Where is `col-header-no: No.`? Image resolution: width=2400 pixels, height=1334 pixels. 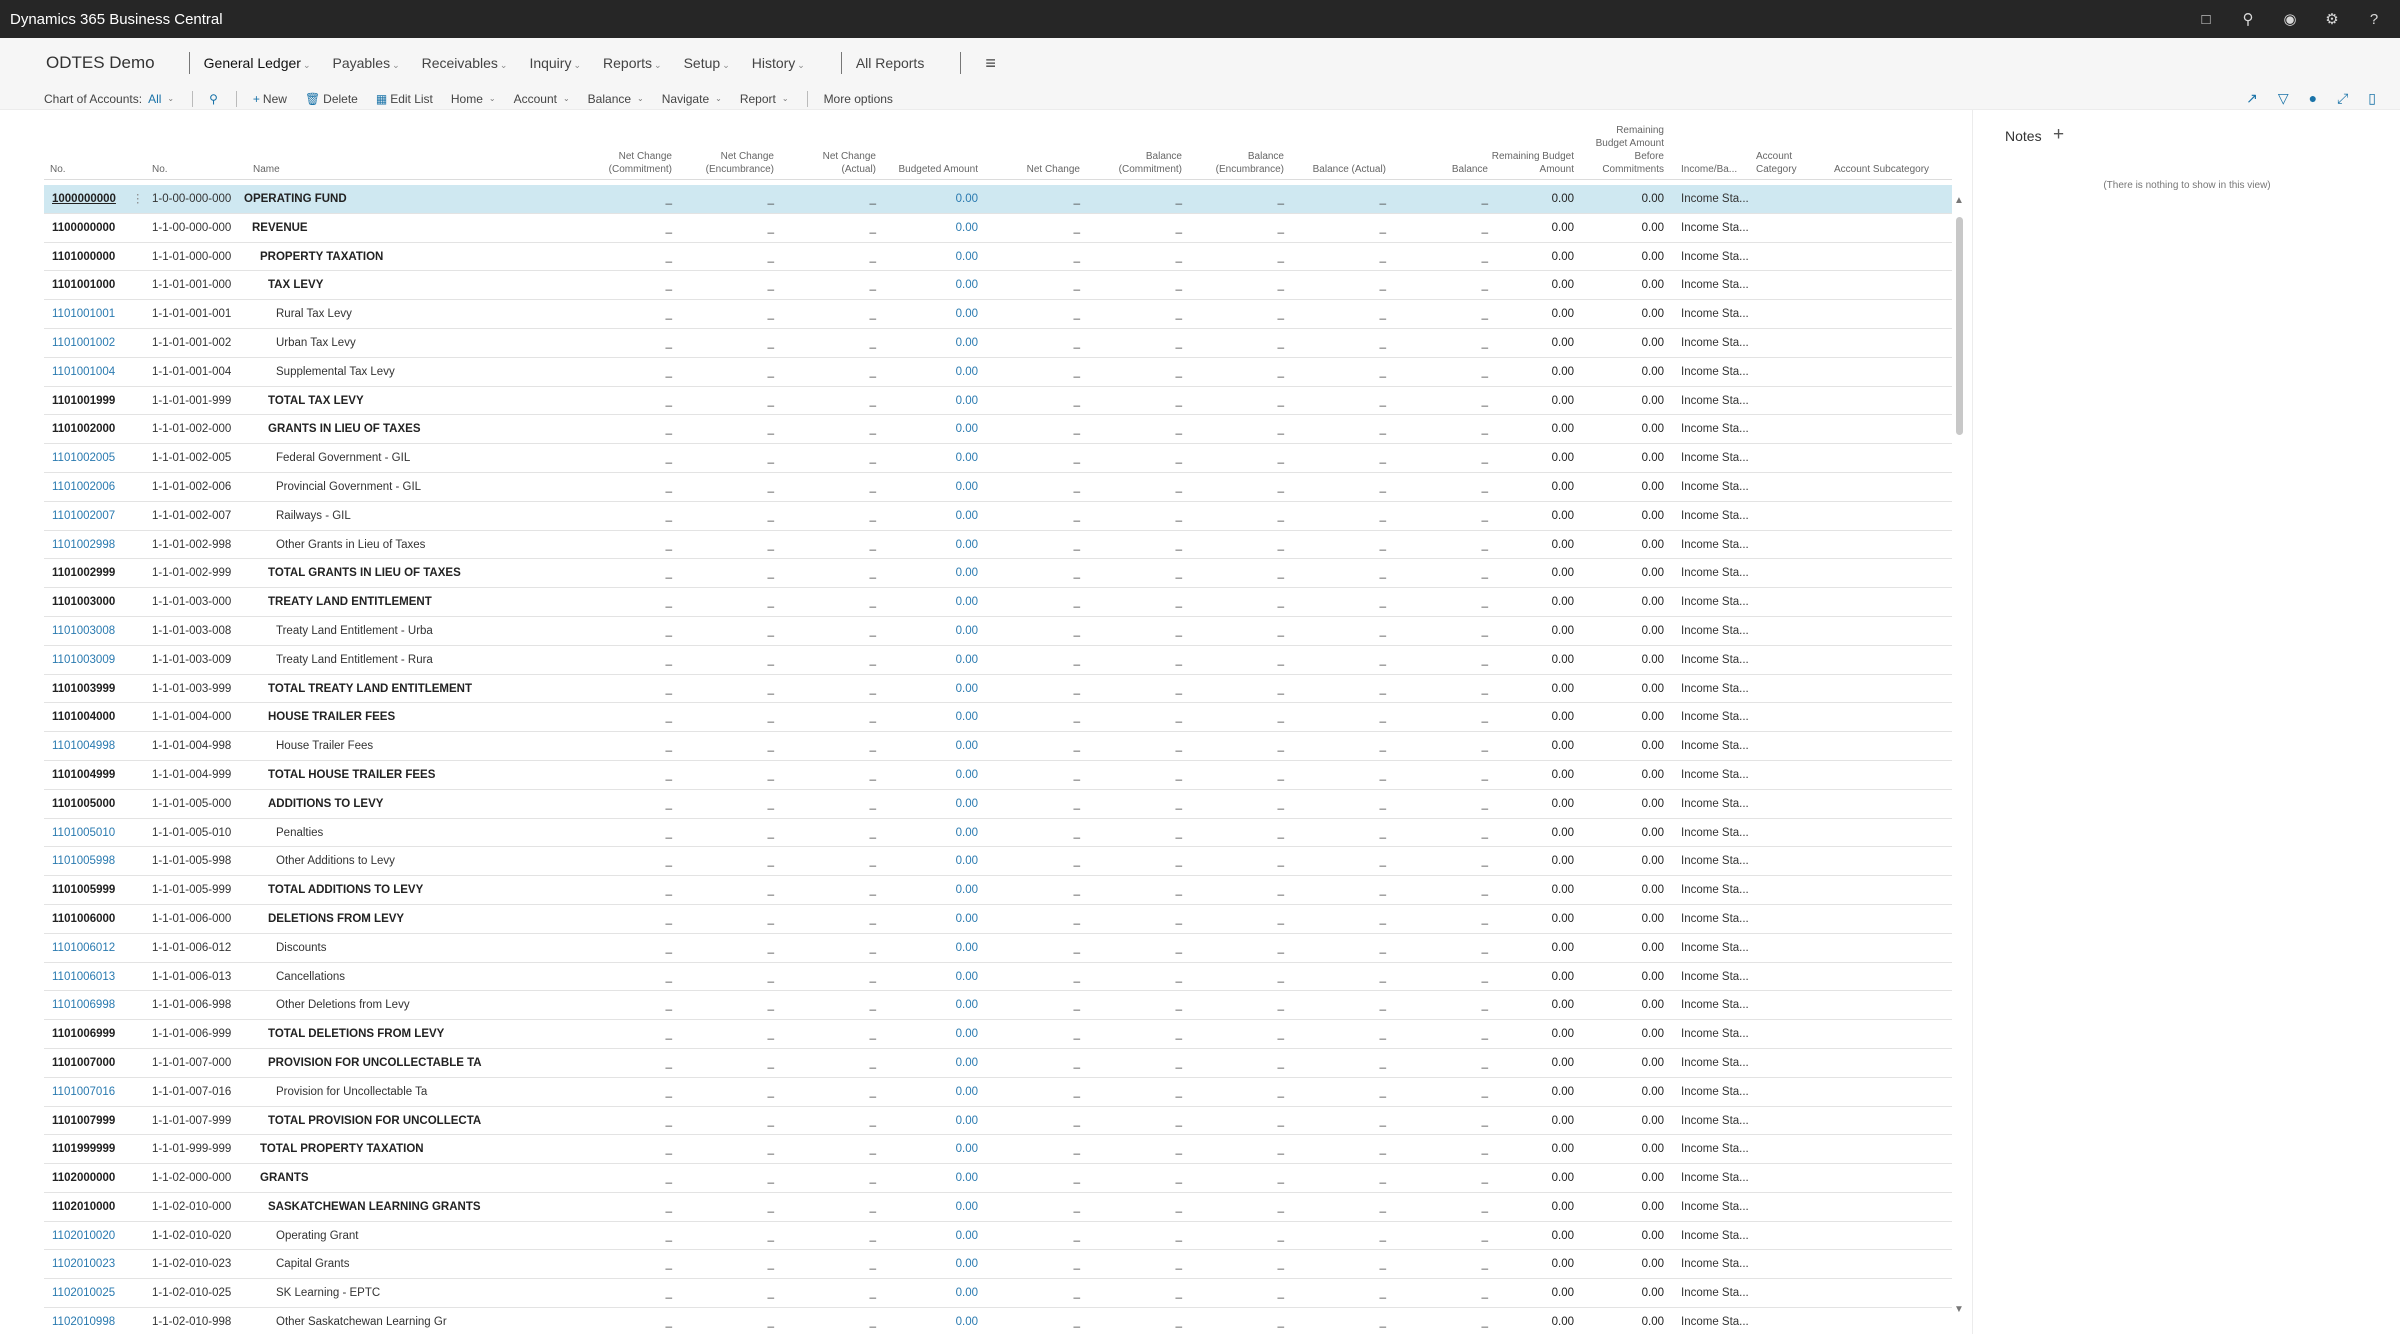 col-header-no: No. is located at coordinates (80, 169).